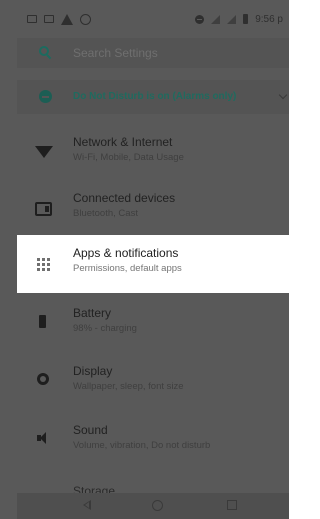 This screenshot has height=519, width=320. I want to click on settings-item-sound: Sound Volume, vibration, Do not disturb, so click(153, 441).